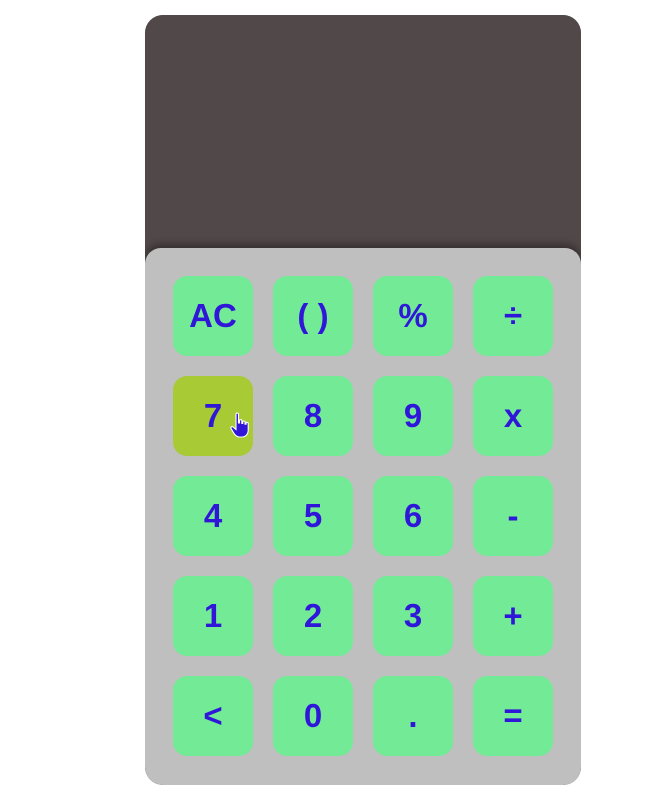 This screenshot has height=800, width=668. I want to click on decimal-button: ., so click(413, 716).